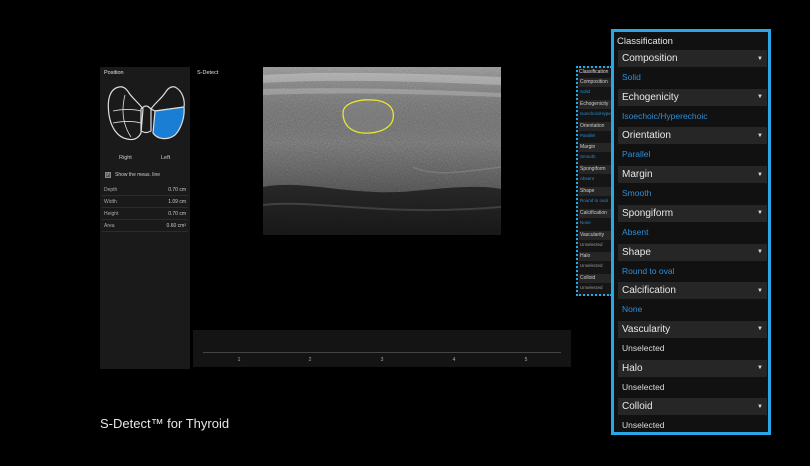 The width and height of the screenshot is (810, 466). Describe the element at coordinates (594, 72) in the screenshot. I see `mini-panel-title: Classification` at that location.